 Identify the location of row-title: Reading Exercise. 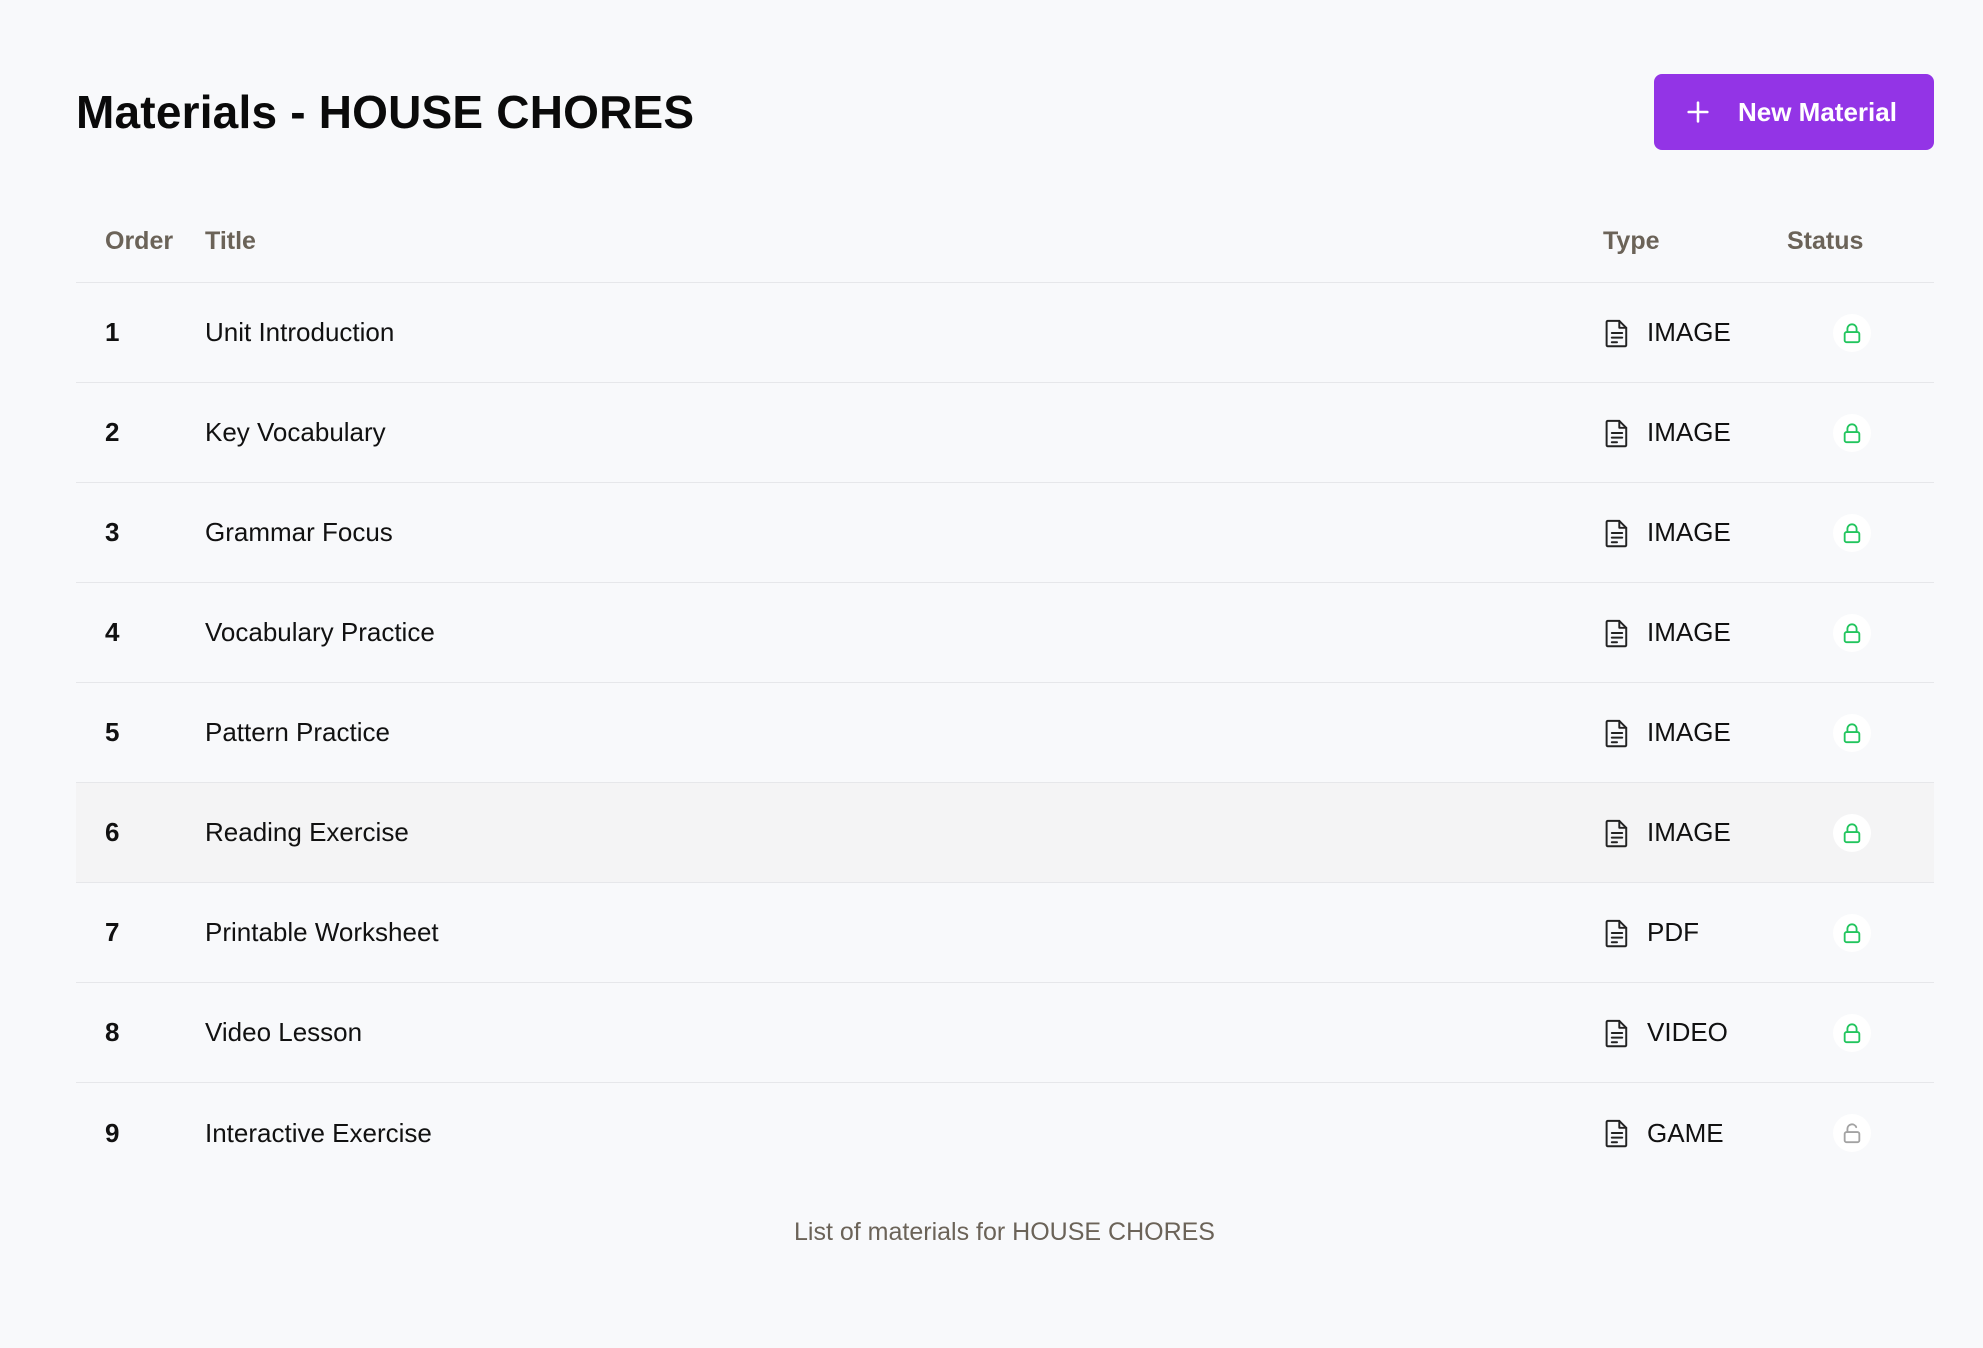
(904, 832).